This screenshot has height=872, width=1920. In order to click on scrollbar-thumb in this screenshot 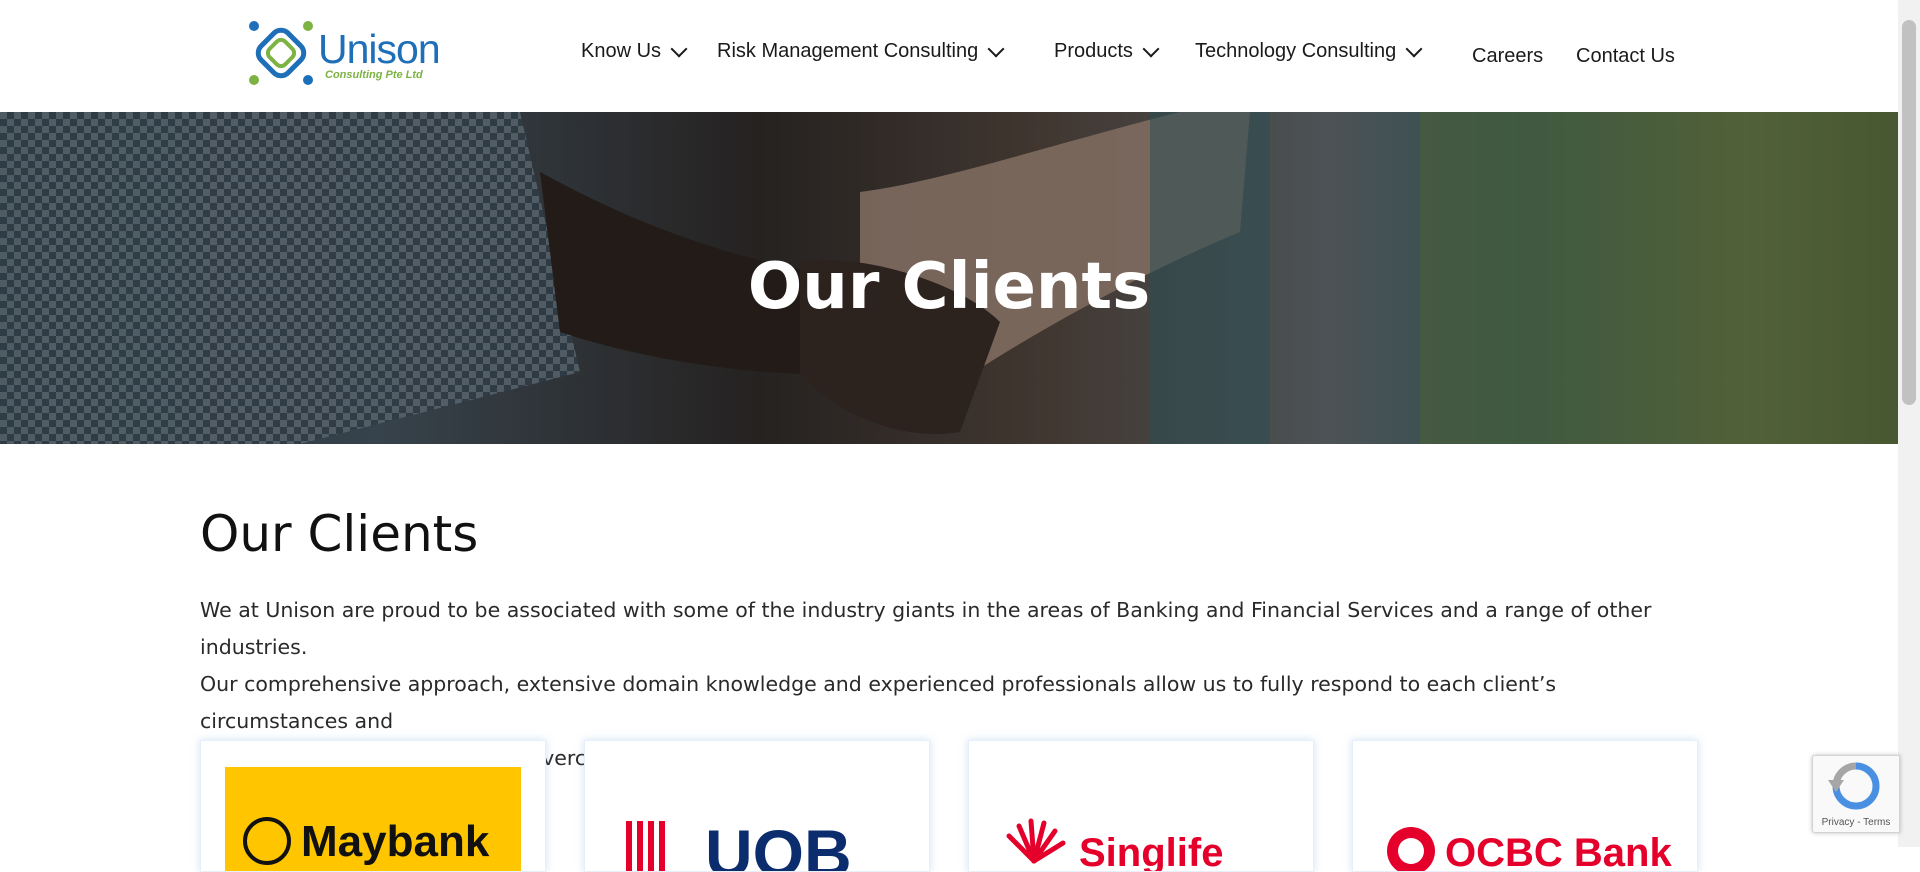, I will do `click(1909, 212)`.